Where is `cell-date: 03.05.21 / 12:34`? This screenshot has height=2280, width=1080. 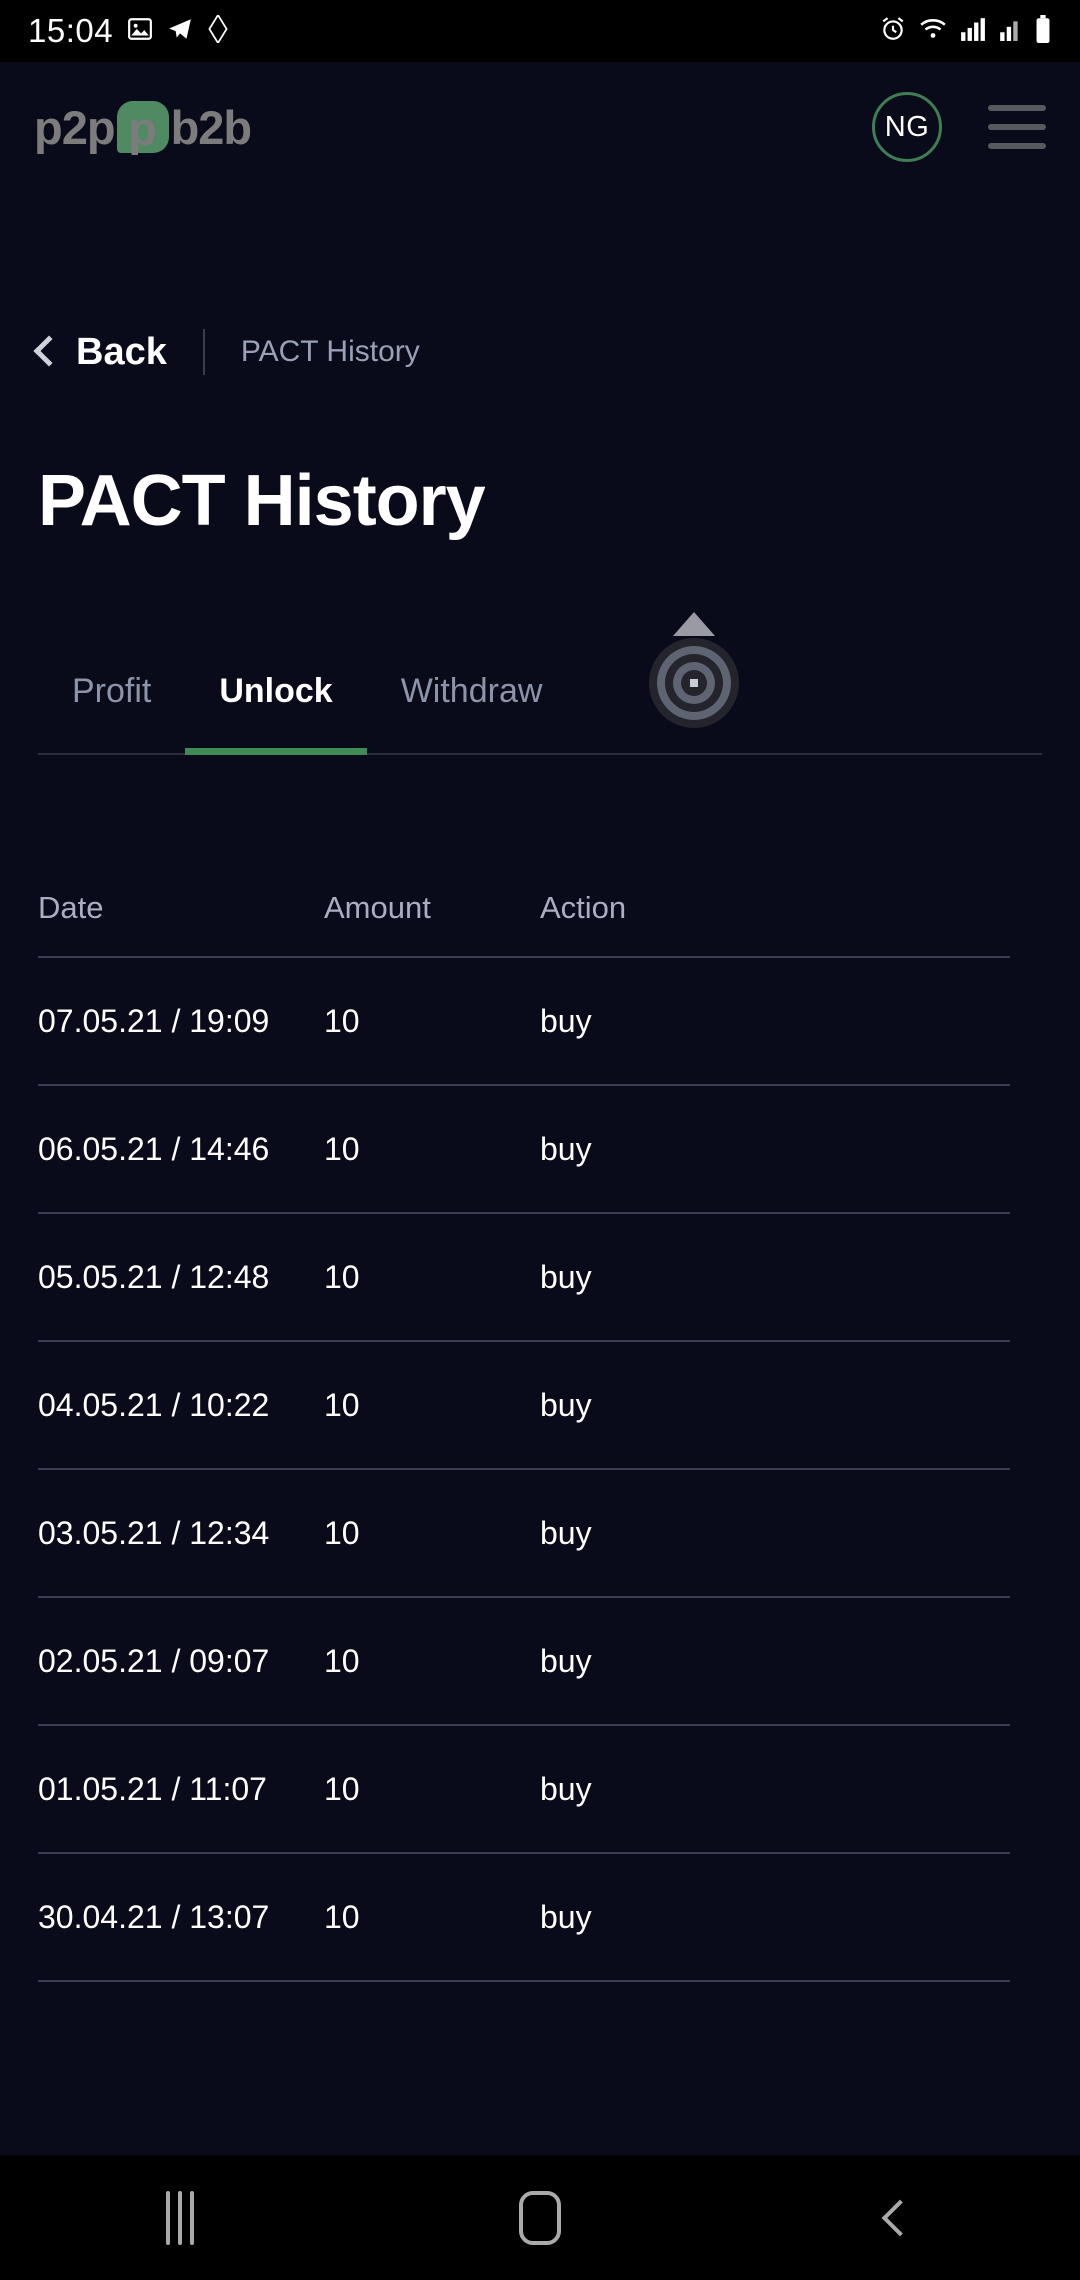
cell-date: 03.05.21 / 12:34 is located at coordinates (154, 1532).